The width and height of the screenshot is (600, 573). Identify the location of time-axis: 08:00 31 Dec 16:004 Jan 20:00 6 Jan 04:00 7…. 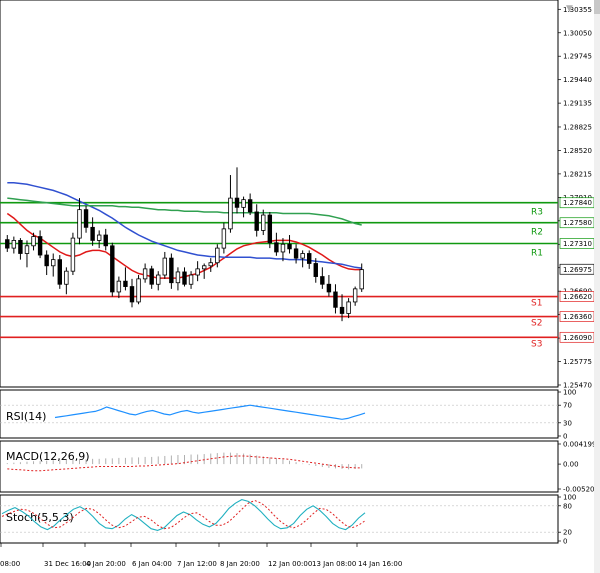
(201, 555).